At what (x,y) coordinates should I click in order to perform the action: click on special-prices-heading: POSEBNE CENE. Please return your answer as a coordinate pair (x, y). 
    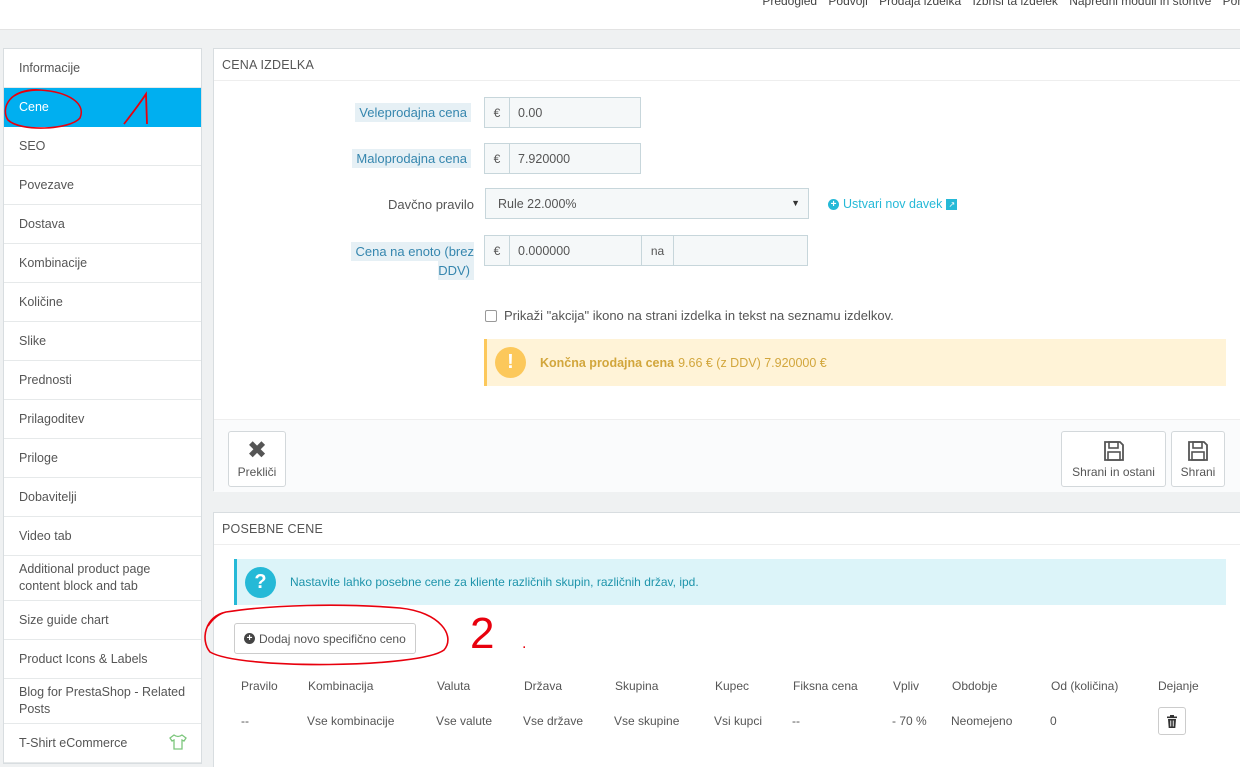
    Looking at the image, I should click on (727, 529).